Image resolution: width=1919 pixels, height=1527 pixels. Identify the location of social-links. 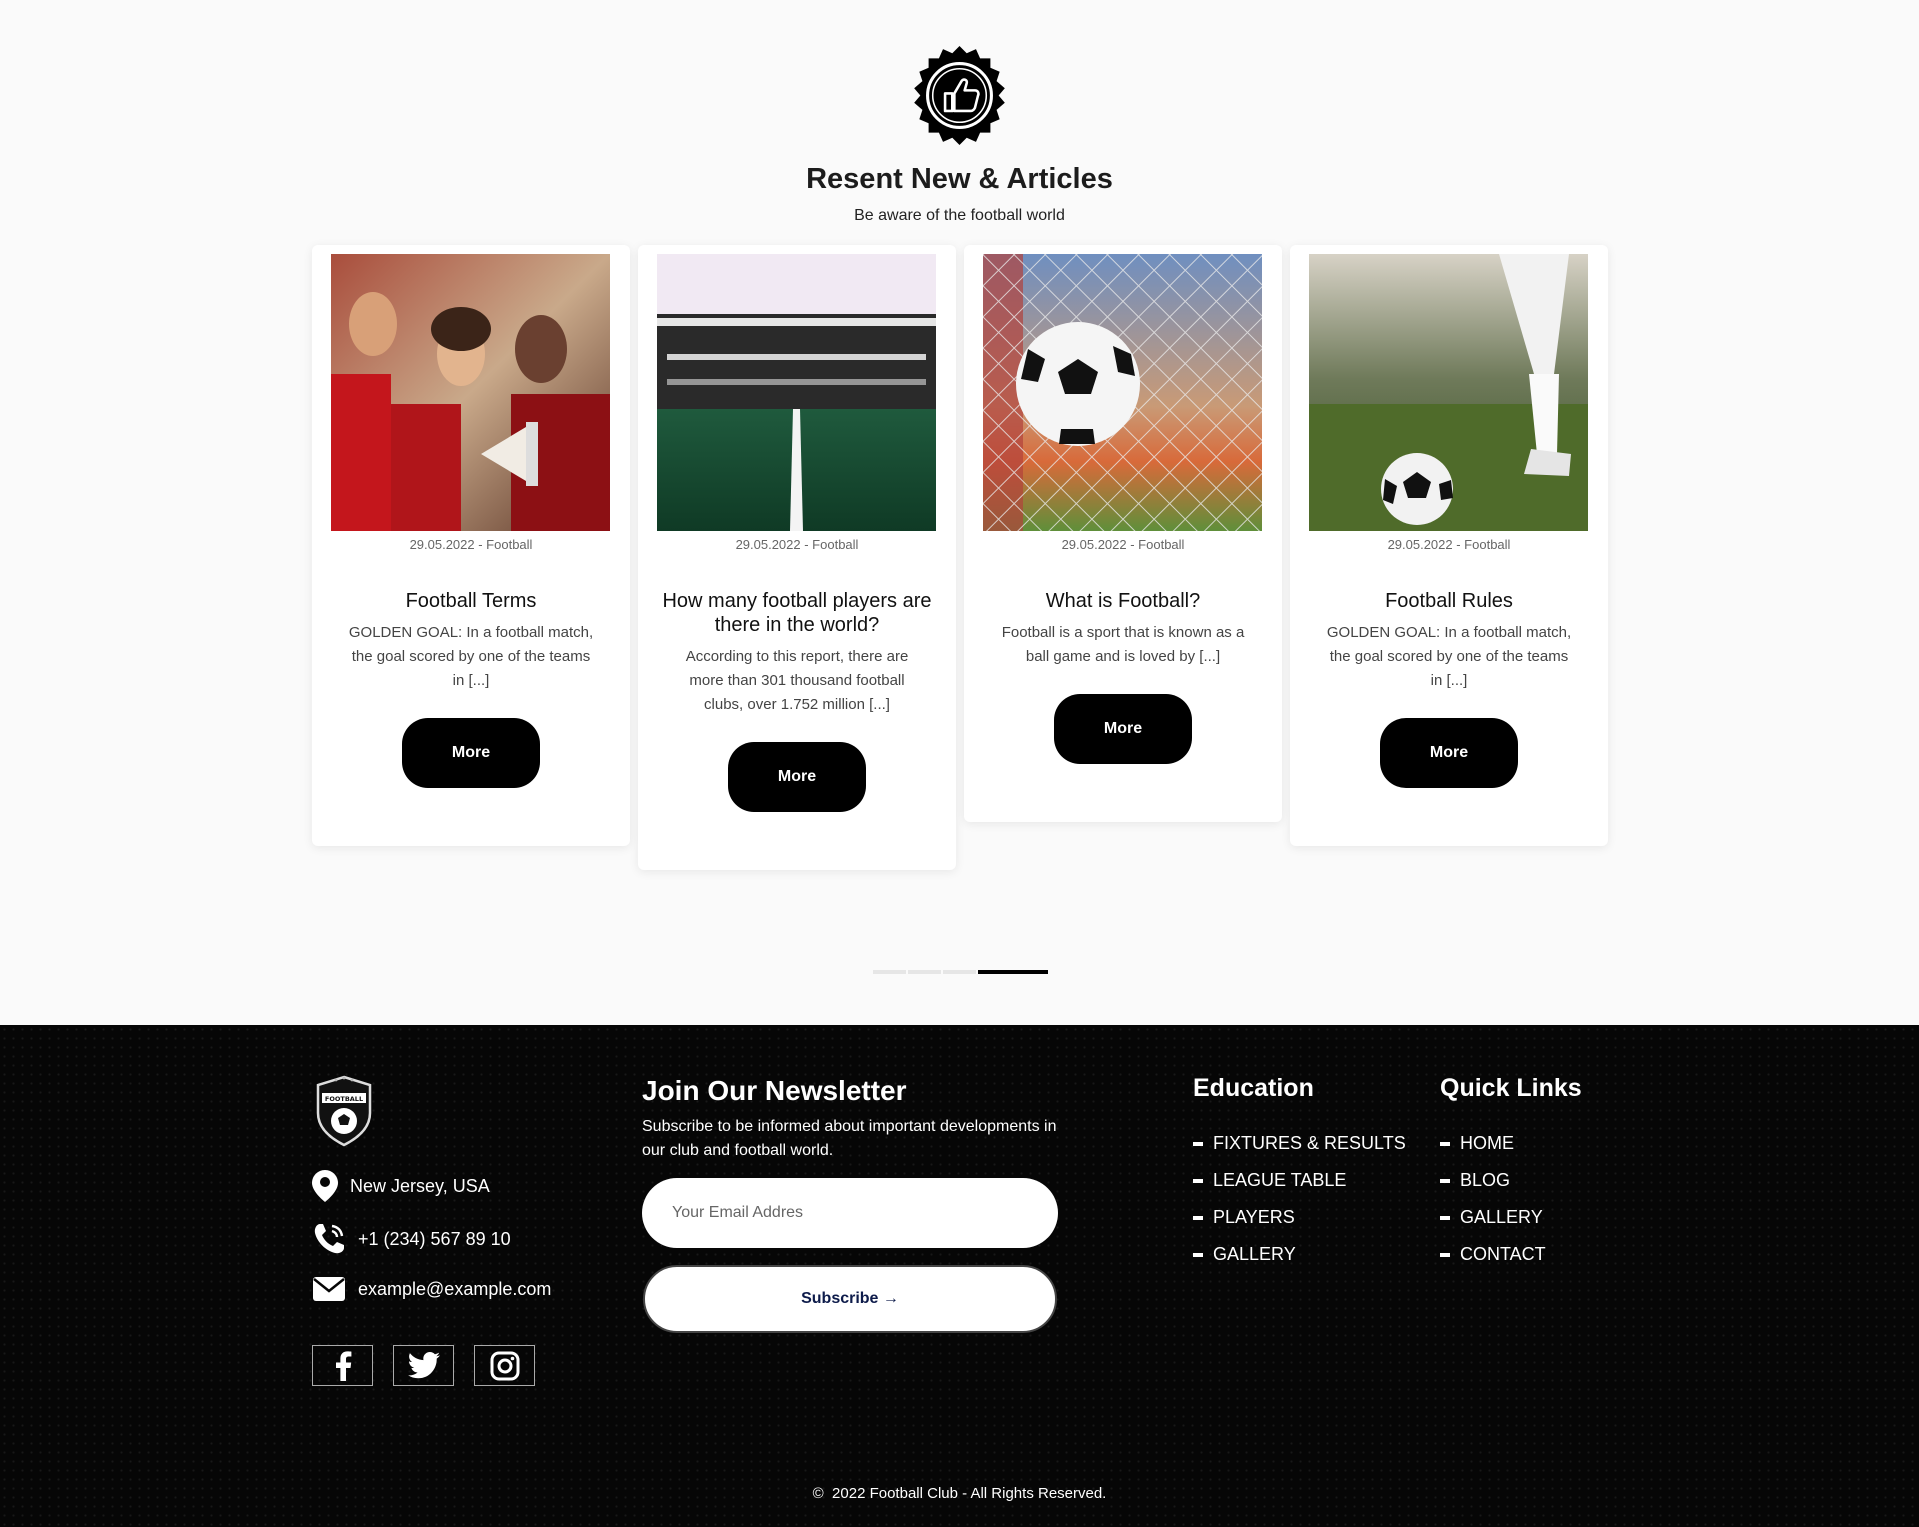
(423, 1365).